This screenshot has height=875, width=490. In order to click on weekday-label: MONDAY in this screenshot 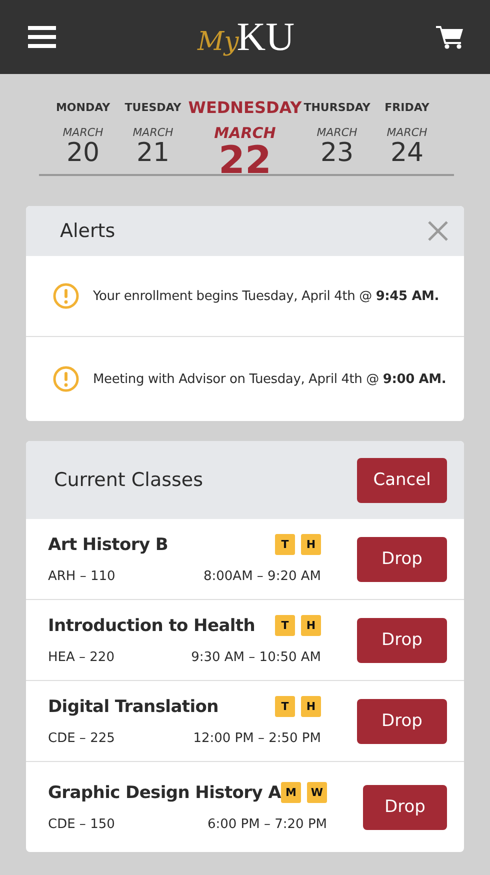, I will do `click(83, 108)`.